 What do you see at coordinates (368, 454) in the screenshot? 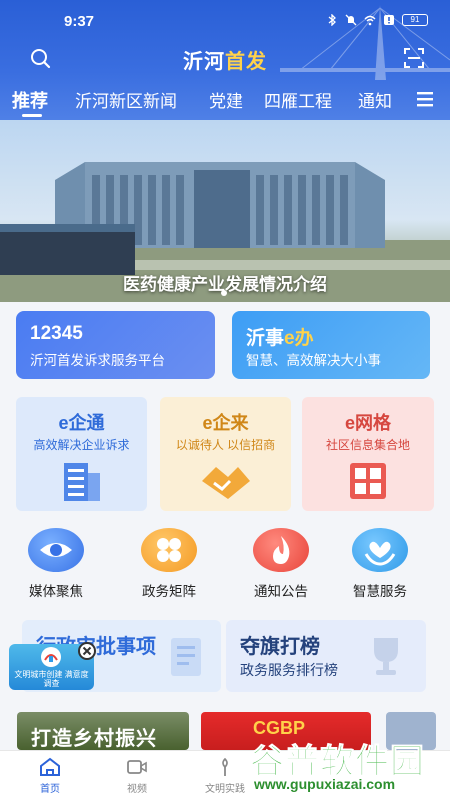
I see `feature-card-egrid: e网格 社区信息集合地` at bounding box center [368, 454].